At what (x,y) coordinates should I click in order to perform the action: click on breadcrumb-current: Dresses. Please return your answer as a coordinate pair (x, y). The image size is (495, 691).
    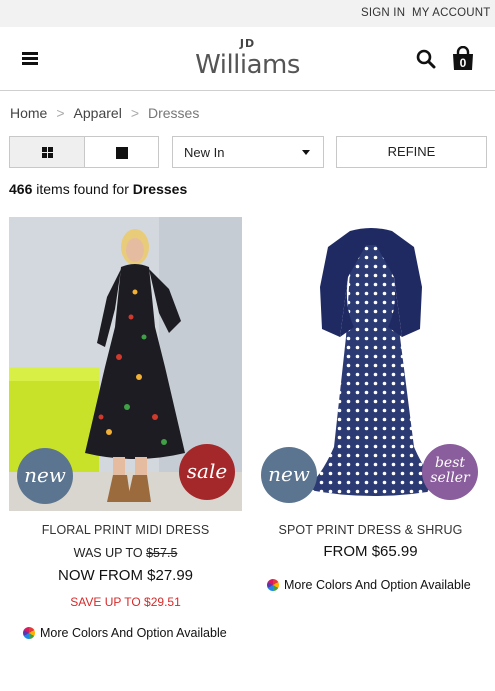
    Looking at the image, I should click on (174, 113).